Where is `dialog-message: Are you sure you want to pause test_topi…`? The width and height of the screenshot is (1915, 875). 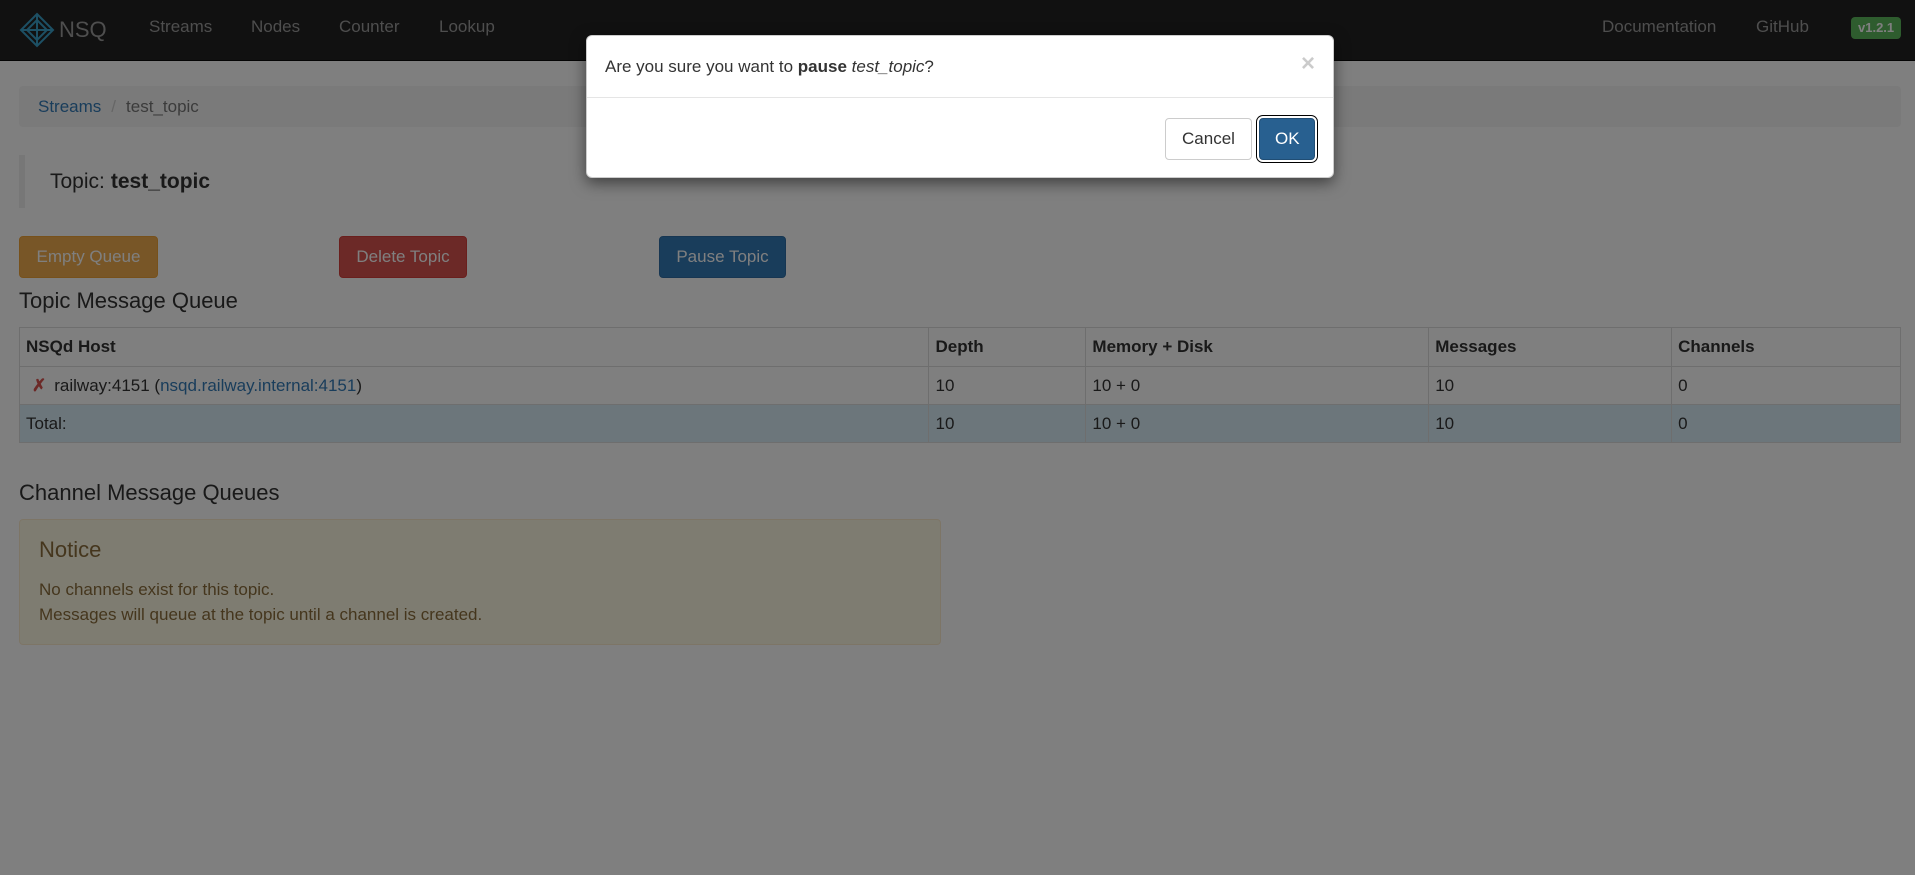
dialog-message: Are you sure you want to pause test_topi… is located at coordinates (769, 67).